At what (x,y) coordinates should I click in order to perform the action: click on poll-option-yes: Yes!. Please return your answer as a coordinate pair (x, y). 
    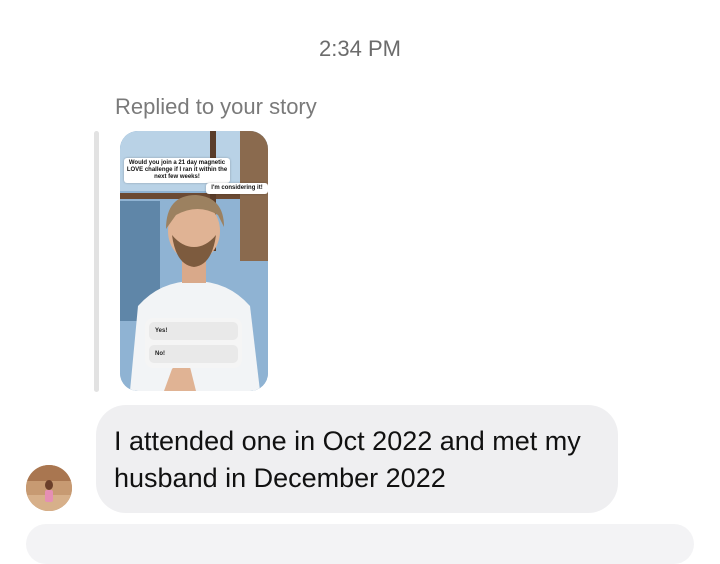
    Looking at the image, I should click on (193, 331).